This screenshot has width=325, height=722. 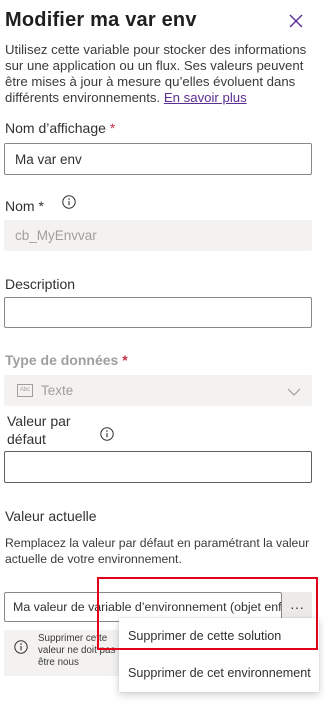 What do you see at coordinates (40, 284) in the screenshot?
I see `description-label: Description` at bounding box center [40, 284].